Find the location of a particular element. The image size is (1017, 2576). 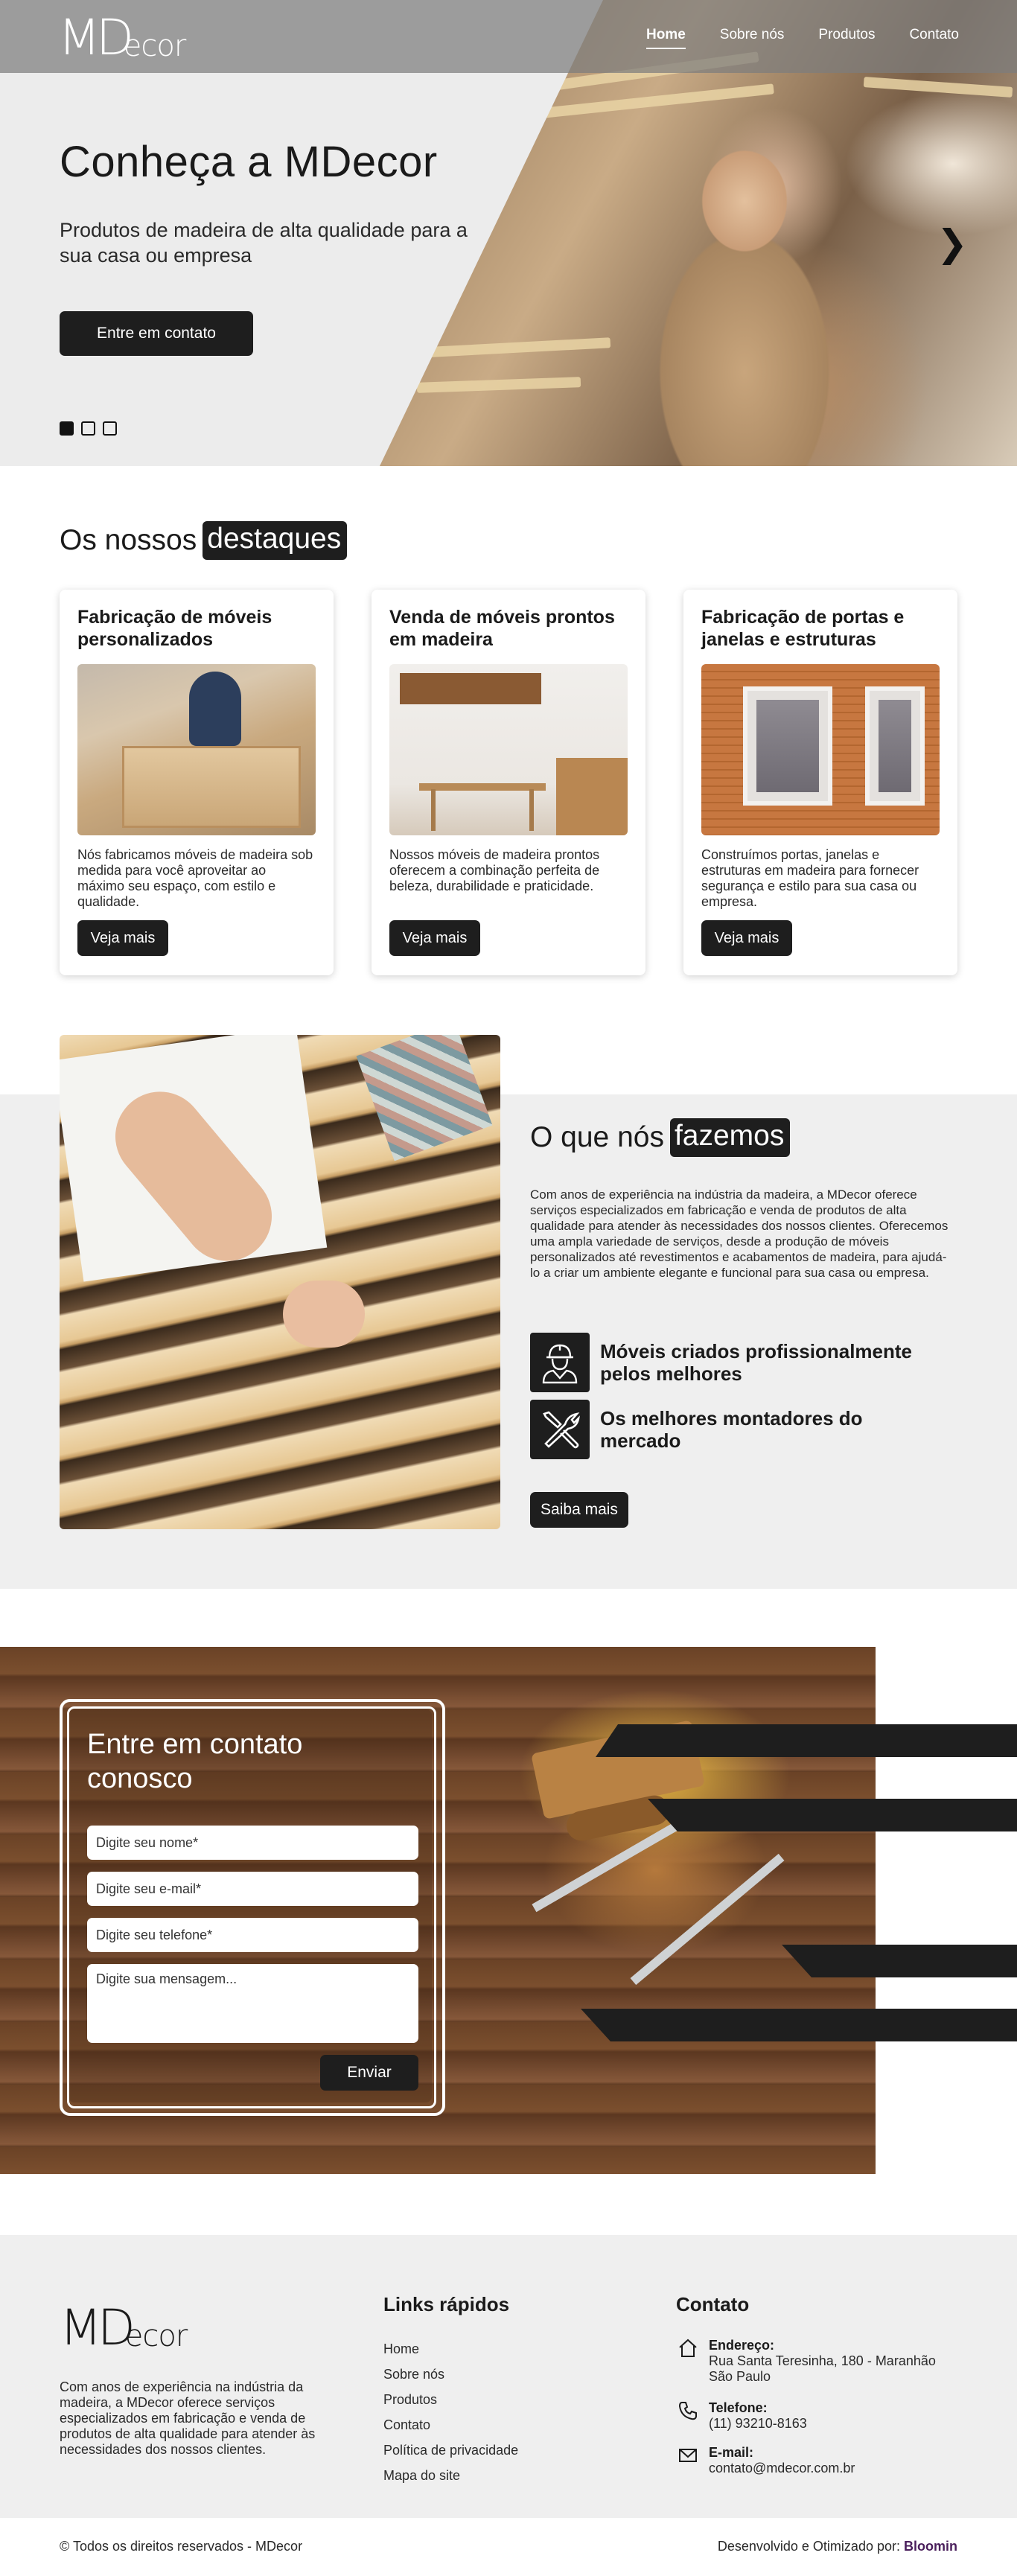

mail-icon is located at coordinates (688, 2457).